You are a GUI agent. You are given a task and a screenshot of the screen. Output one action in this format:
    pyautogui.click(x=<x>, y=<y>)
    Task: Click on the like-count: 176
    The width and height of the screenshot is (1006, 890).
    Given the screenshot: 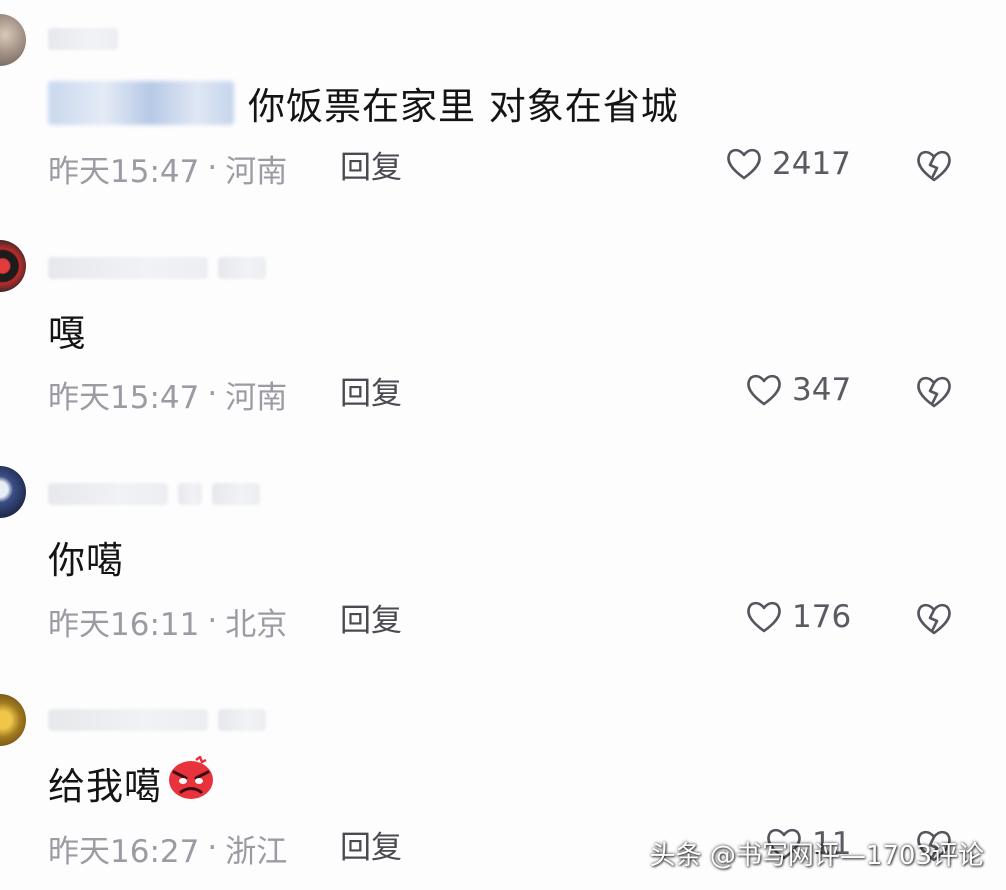 What is the action you would take?
    pyautogui.click(x=822, y=617)
    